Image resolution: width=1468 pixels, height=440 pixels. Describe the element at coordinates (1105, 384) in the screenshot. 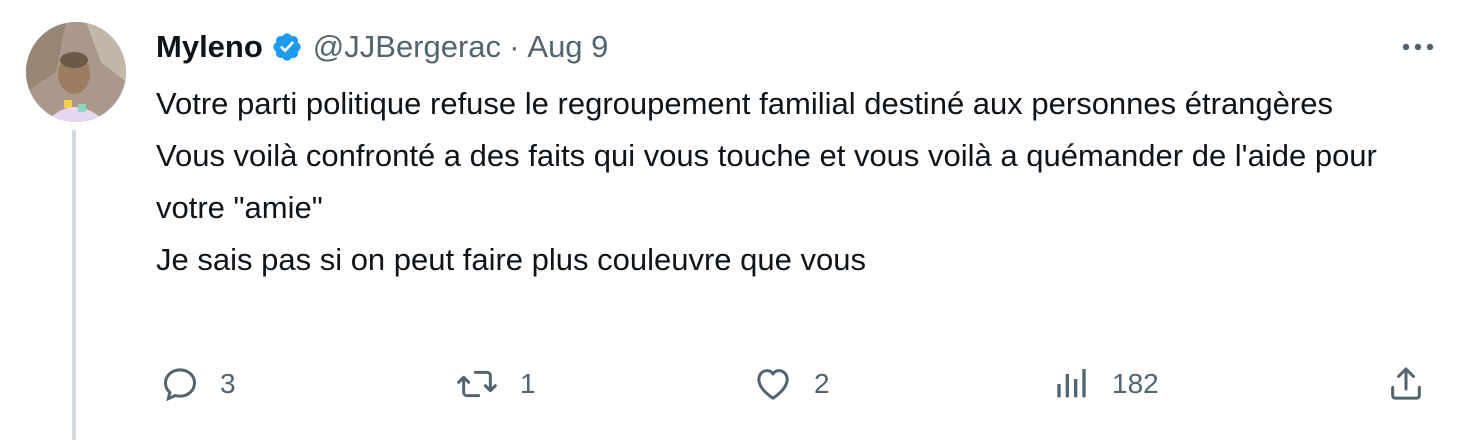

I see `views-button: 182` at that location.